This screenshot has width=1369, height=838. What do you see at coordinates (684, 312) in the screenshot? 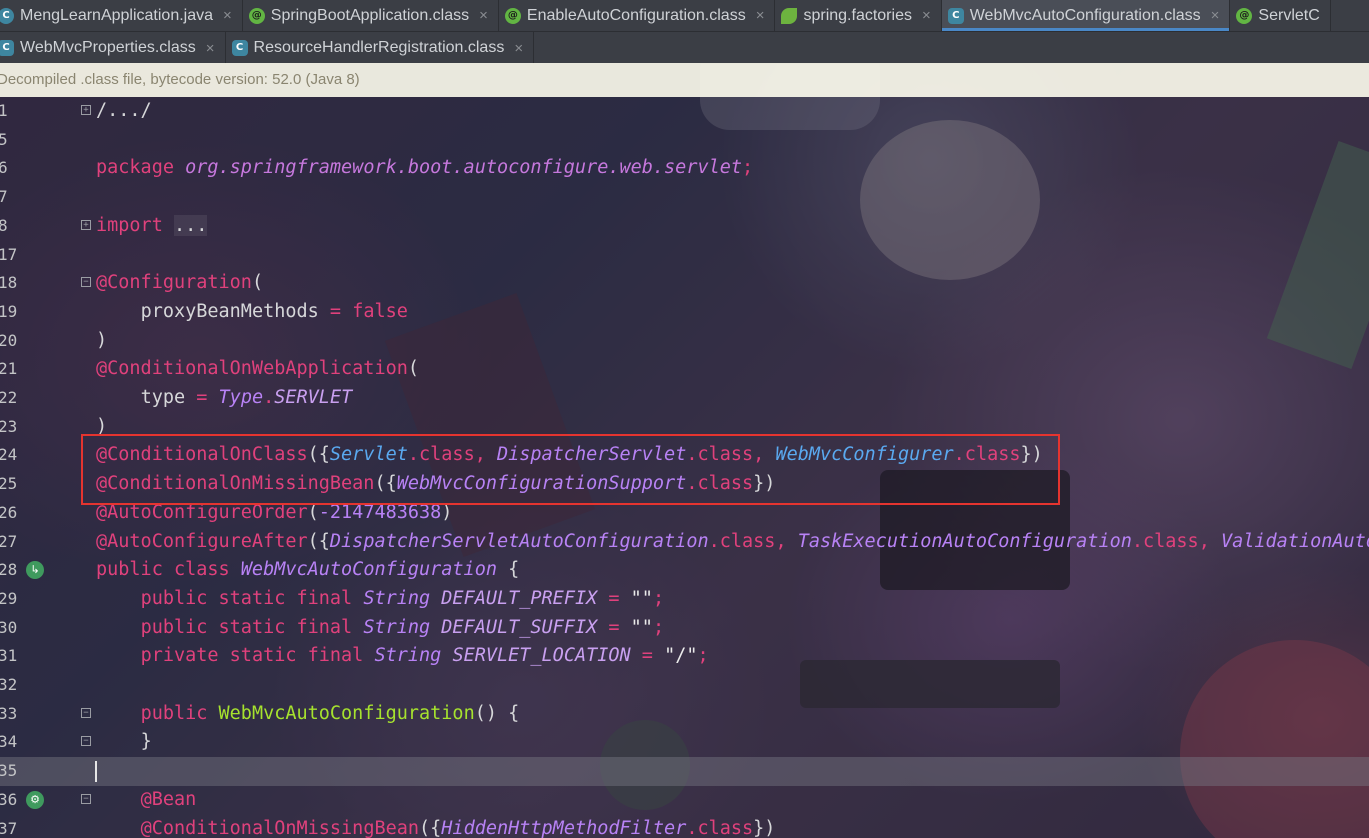
I see `code-line: 19 proxyBeanMethods = false` at bounding box center [684, 312].